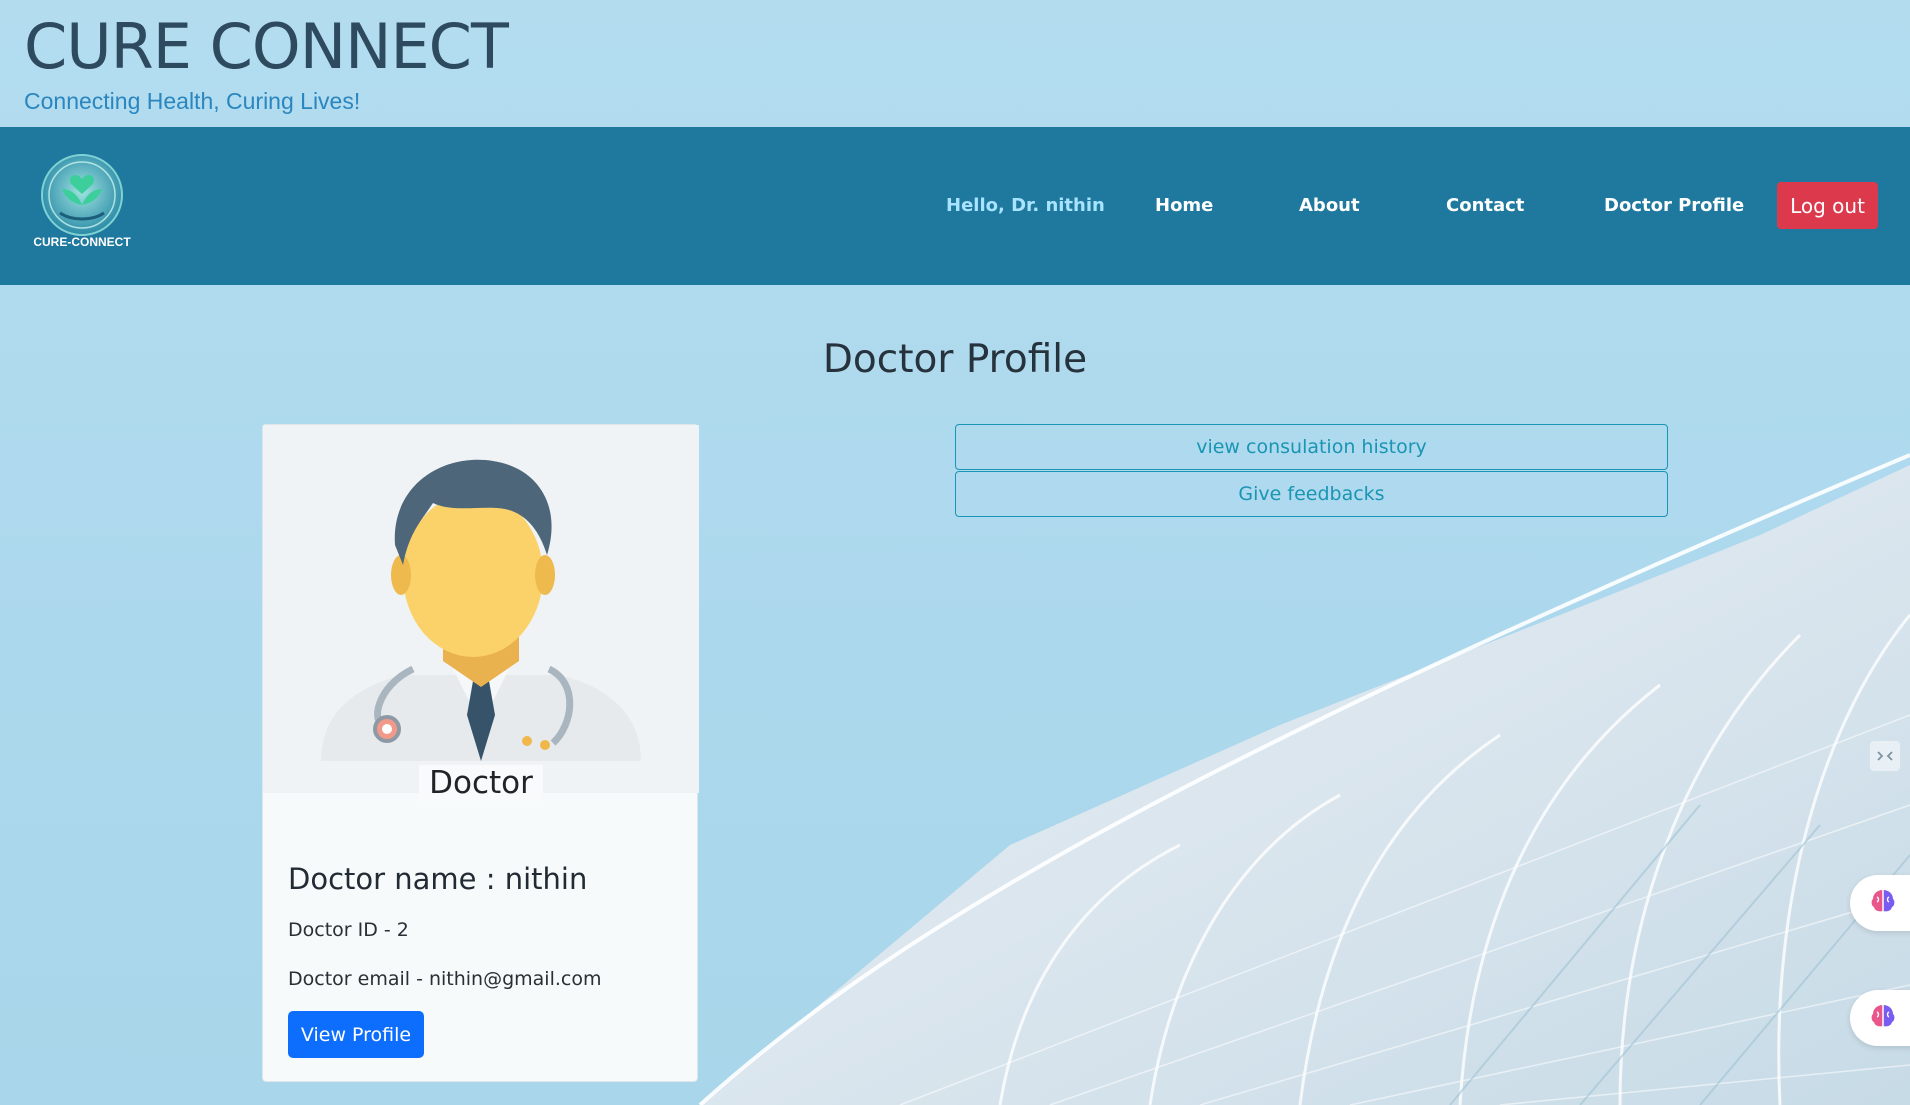 This screenshot has height=1105, width=1910. What do you see at coordinates (1485, 205) in the screenshot?
I see `nav-contact: Contact` at bounding box center [1485, 205].